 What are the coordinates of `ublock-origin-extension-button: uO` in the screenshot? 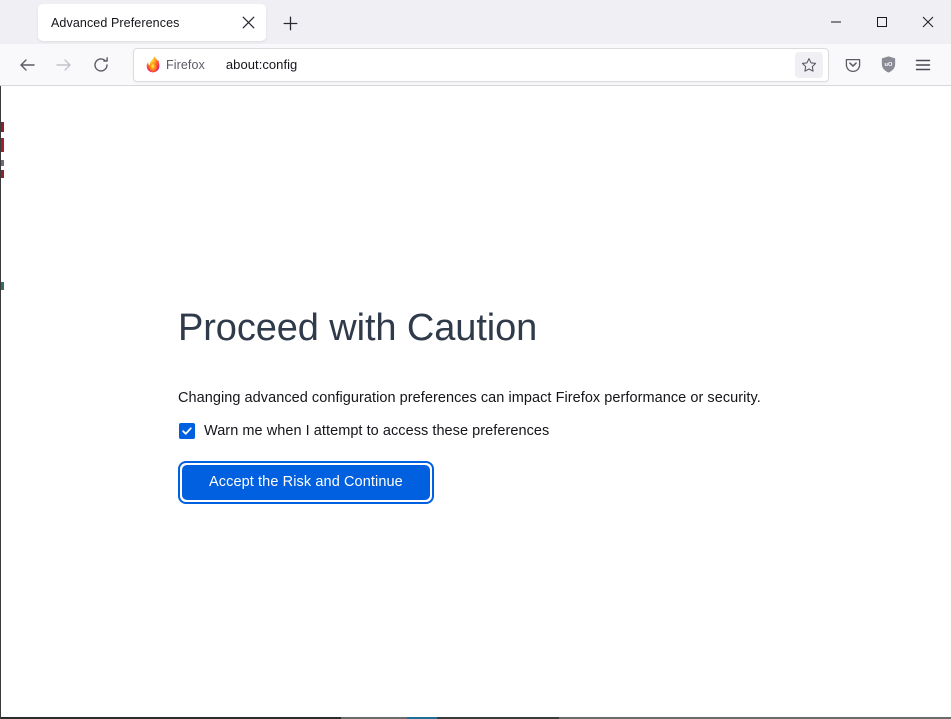 It's located at (888, 65).